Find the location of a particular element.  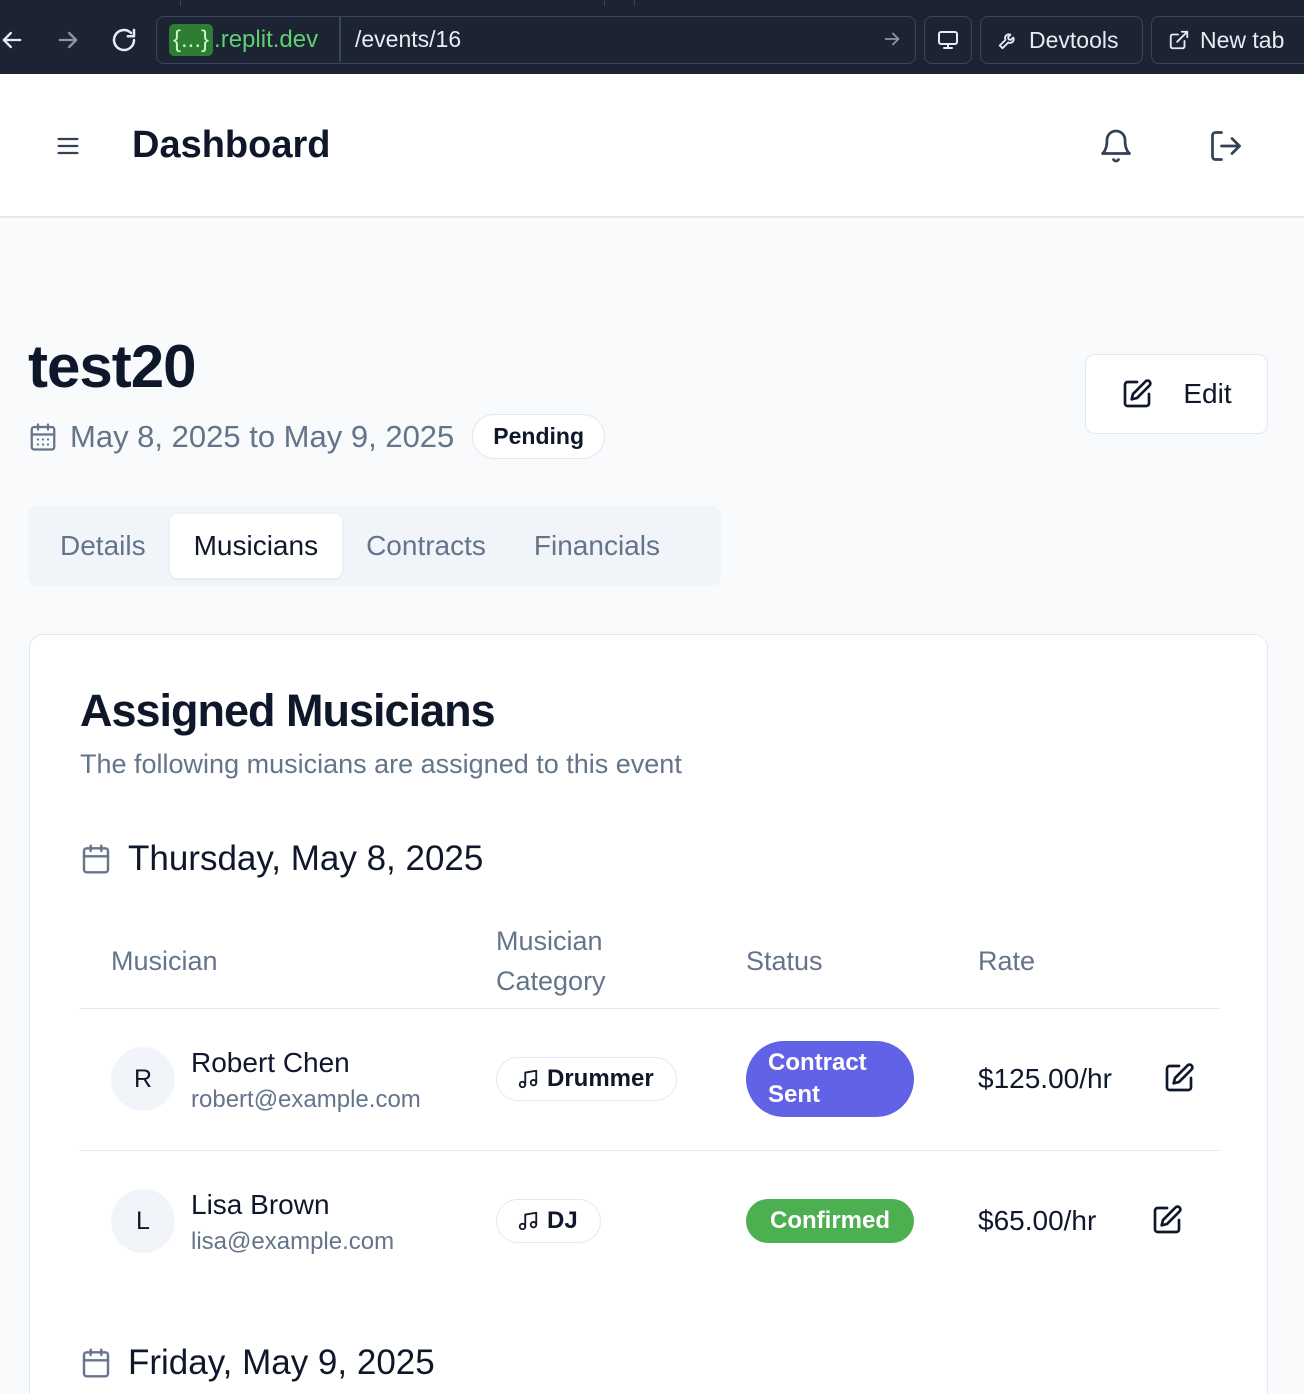

logout-button is located at coordinates (1226, 148).